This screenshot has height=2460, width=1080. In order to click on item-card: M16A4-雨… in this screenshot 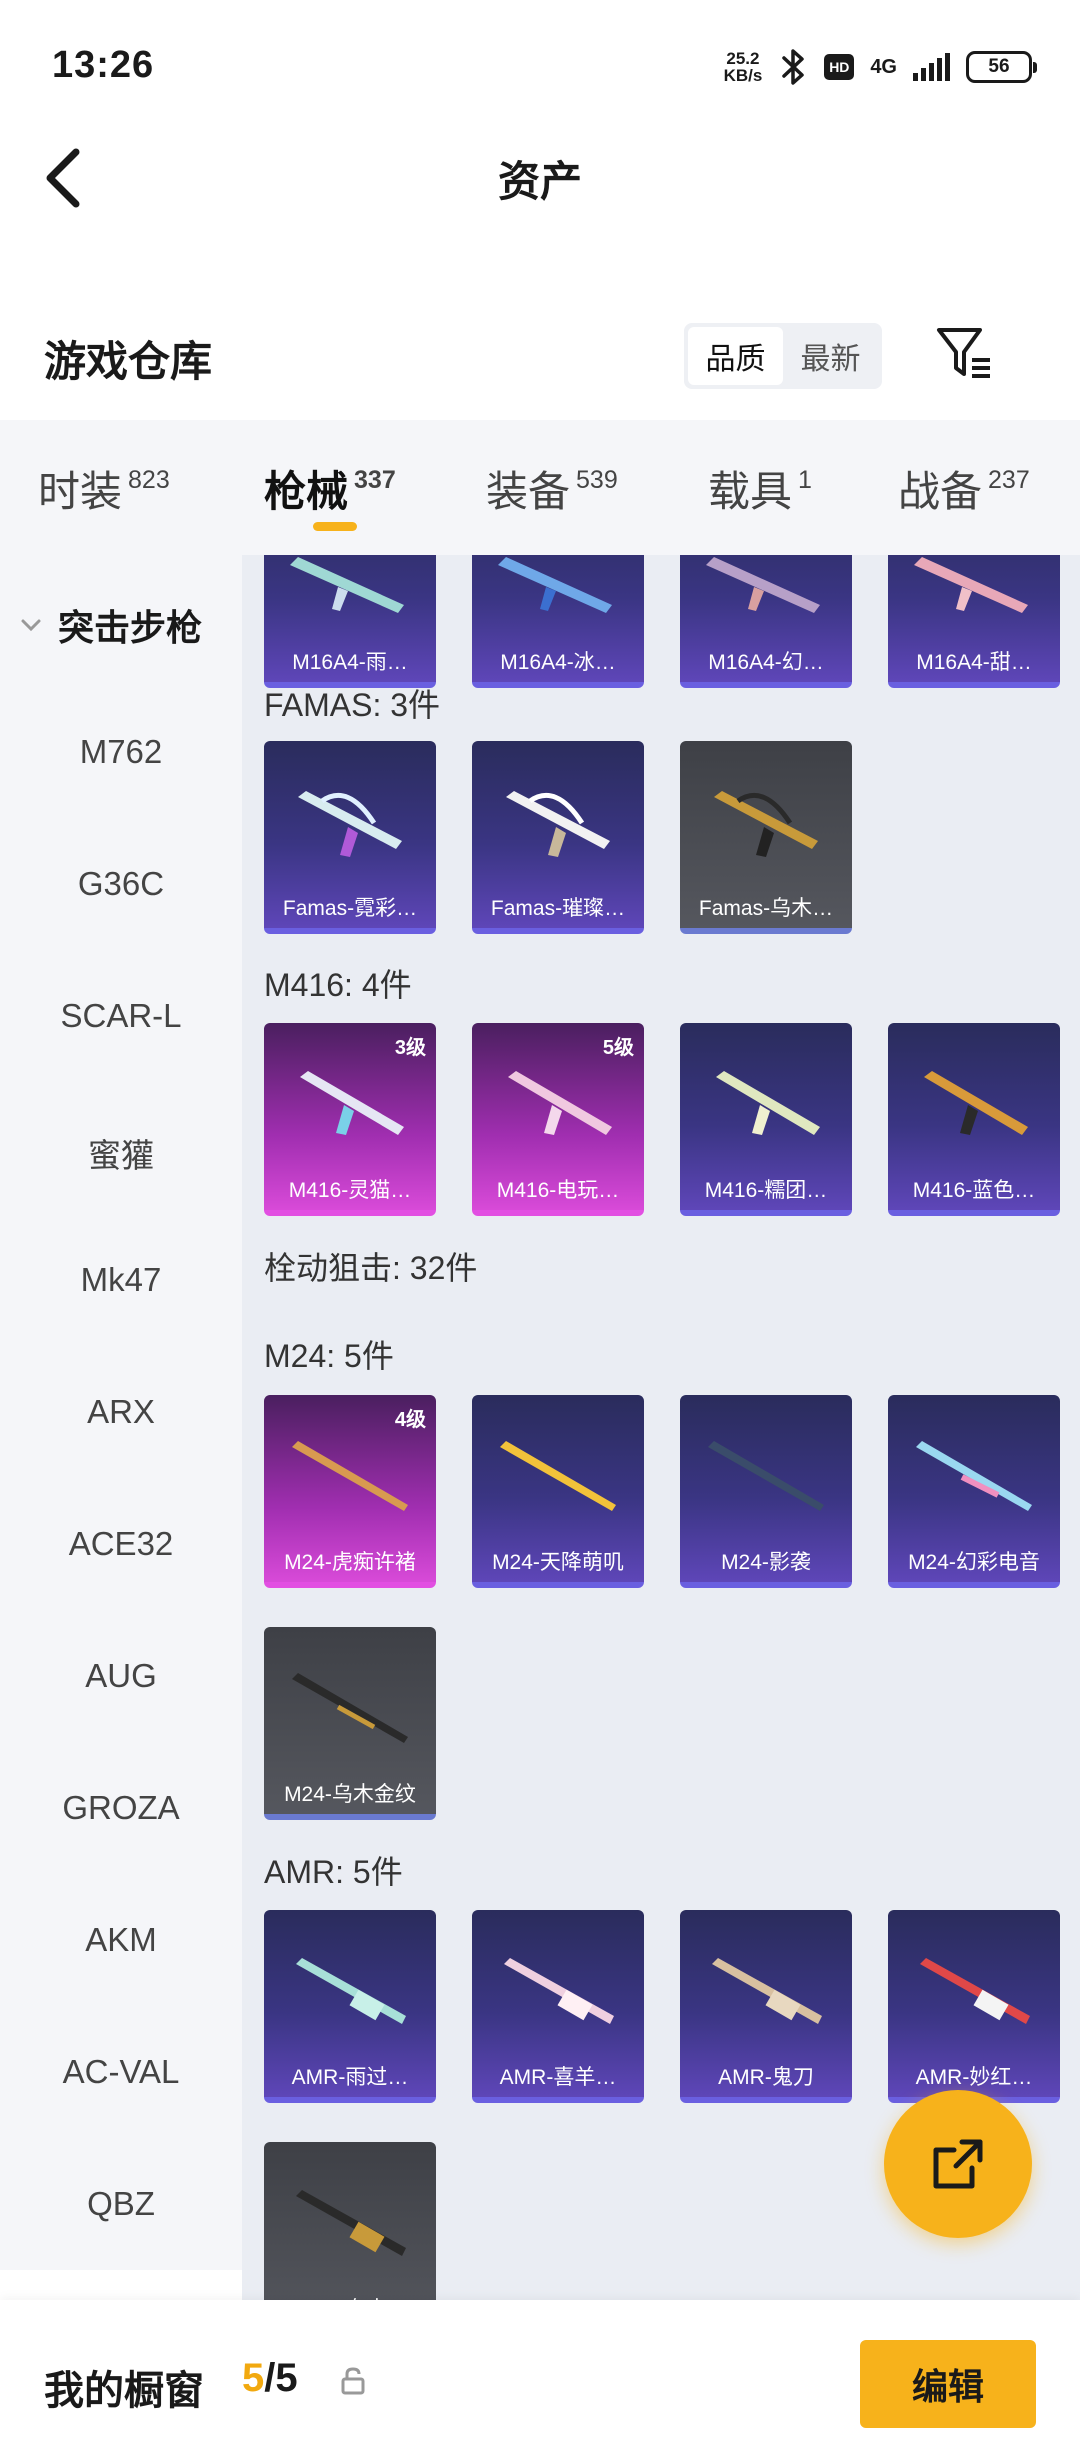, I will do `click(350, 621)`.